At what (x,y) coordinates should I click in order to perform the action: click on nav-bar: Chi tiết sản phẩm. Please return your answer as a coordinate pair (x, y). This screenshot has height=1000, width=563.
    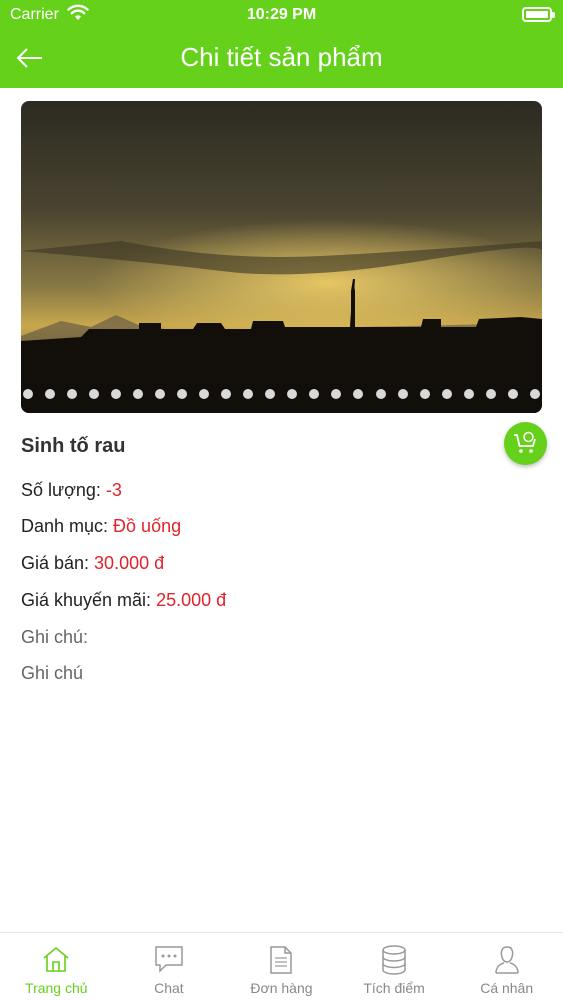
    Looking at the image, I should click on (281, 59).